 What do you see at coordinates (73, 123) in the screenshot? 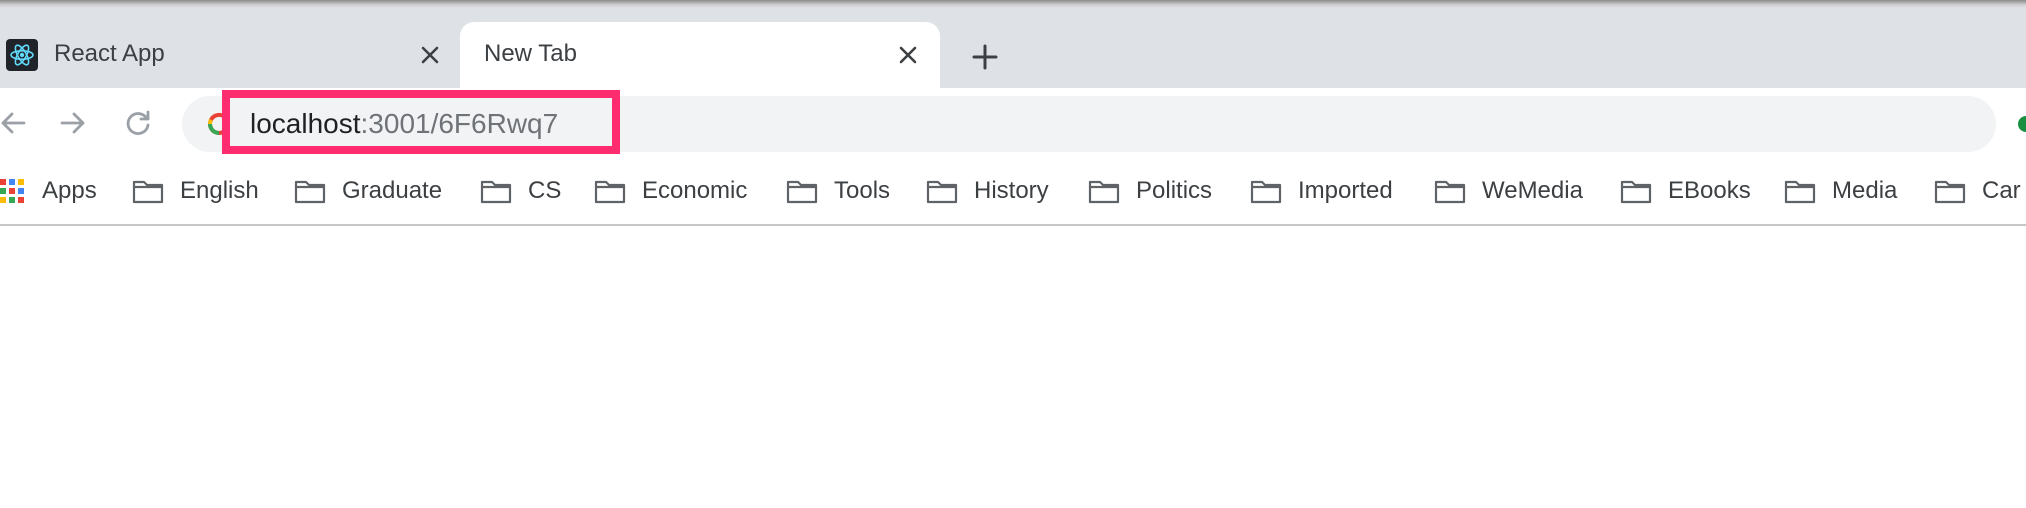
I see `forward-arrow-icon` at bounding box center [73, 123].